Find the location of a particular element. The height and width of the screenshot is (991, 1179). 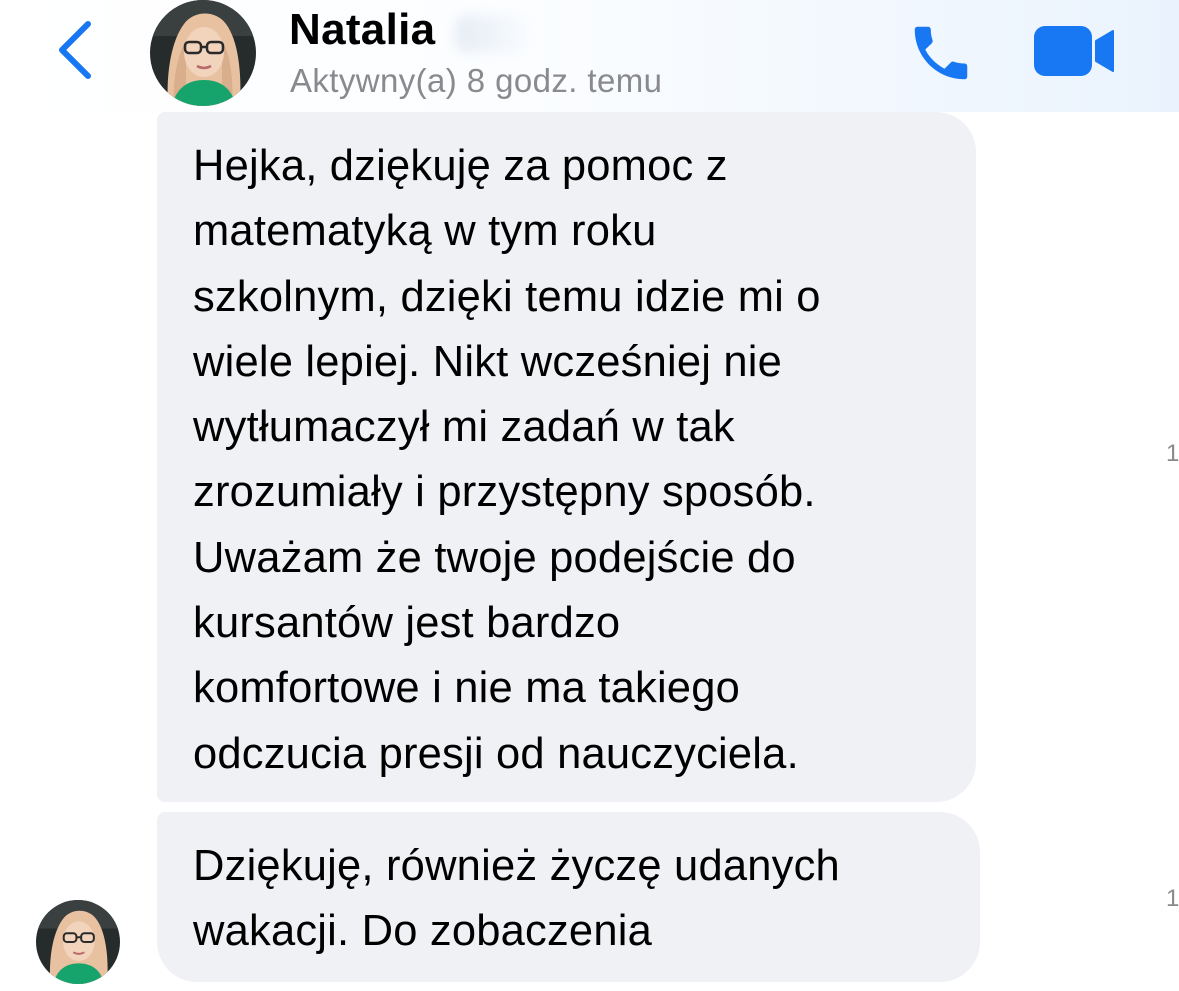

redacted-surname is located at coordinates (491, 34).